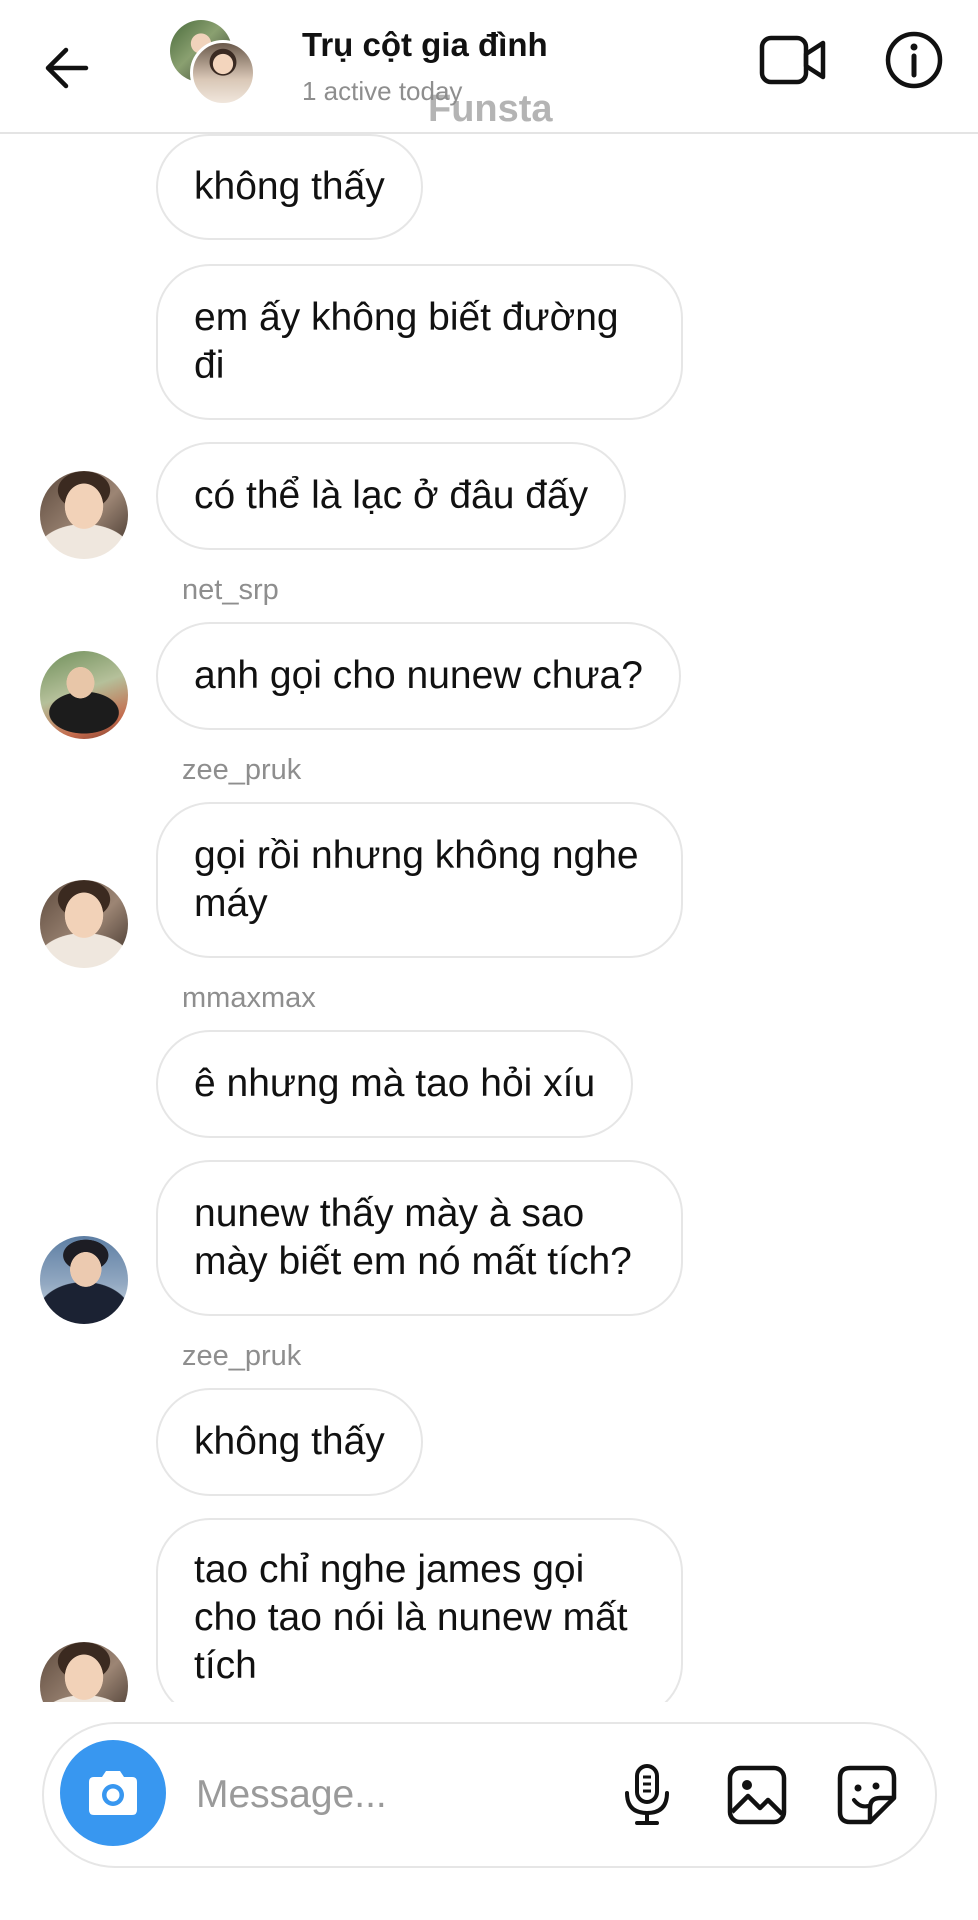  What do you see at coordinates (66, 68) in the screenshot?
I see `arrow-left-icon` at bounding box center [66, 68].